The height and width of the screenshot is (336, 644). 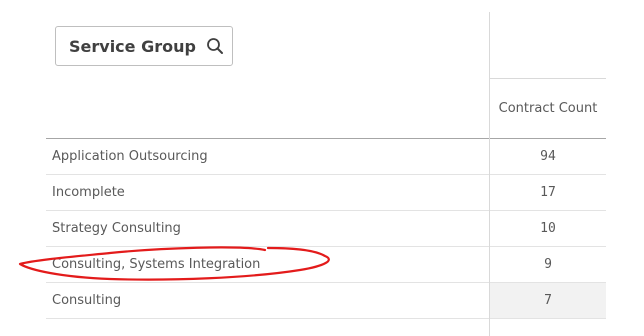 What do you see at coordinates (130, 156) in the screenshot?
I see `row-service-group: Application Outsourcing` at bounding box center [130, 156].